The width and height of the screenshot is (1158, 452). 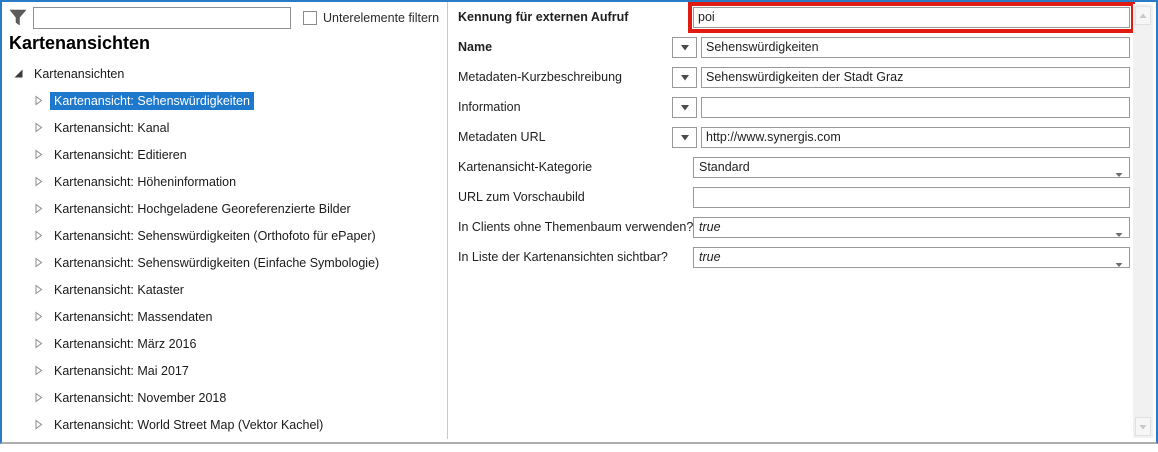 I want to click on filter-bar: Unterelemente filtern, so click(x=223, y=18).